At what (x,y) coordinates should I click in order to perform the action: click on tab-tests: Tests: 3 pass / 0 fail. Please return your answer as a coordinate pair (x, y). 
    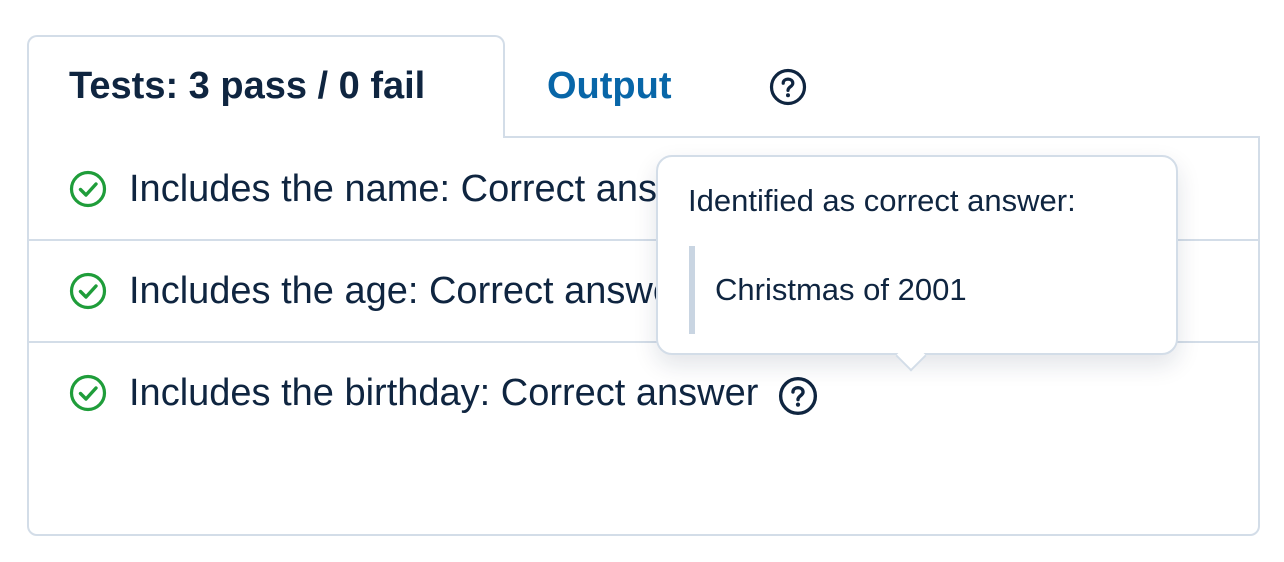
    Looking at the image, I should click on (266, 86).